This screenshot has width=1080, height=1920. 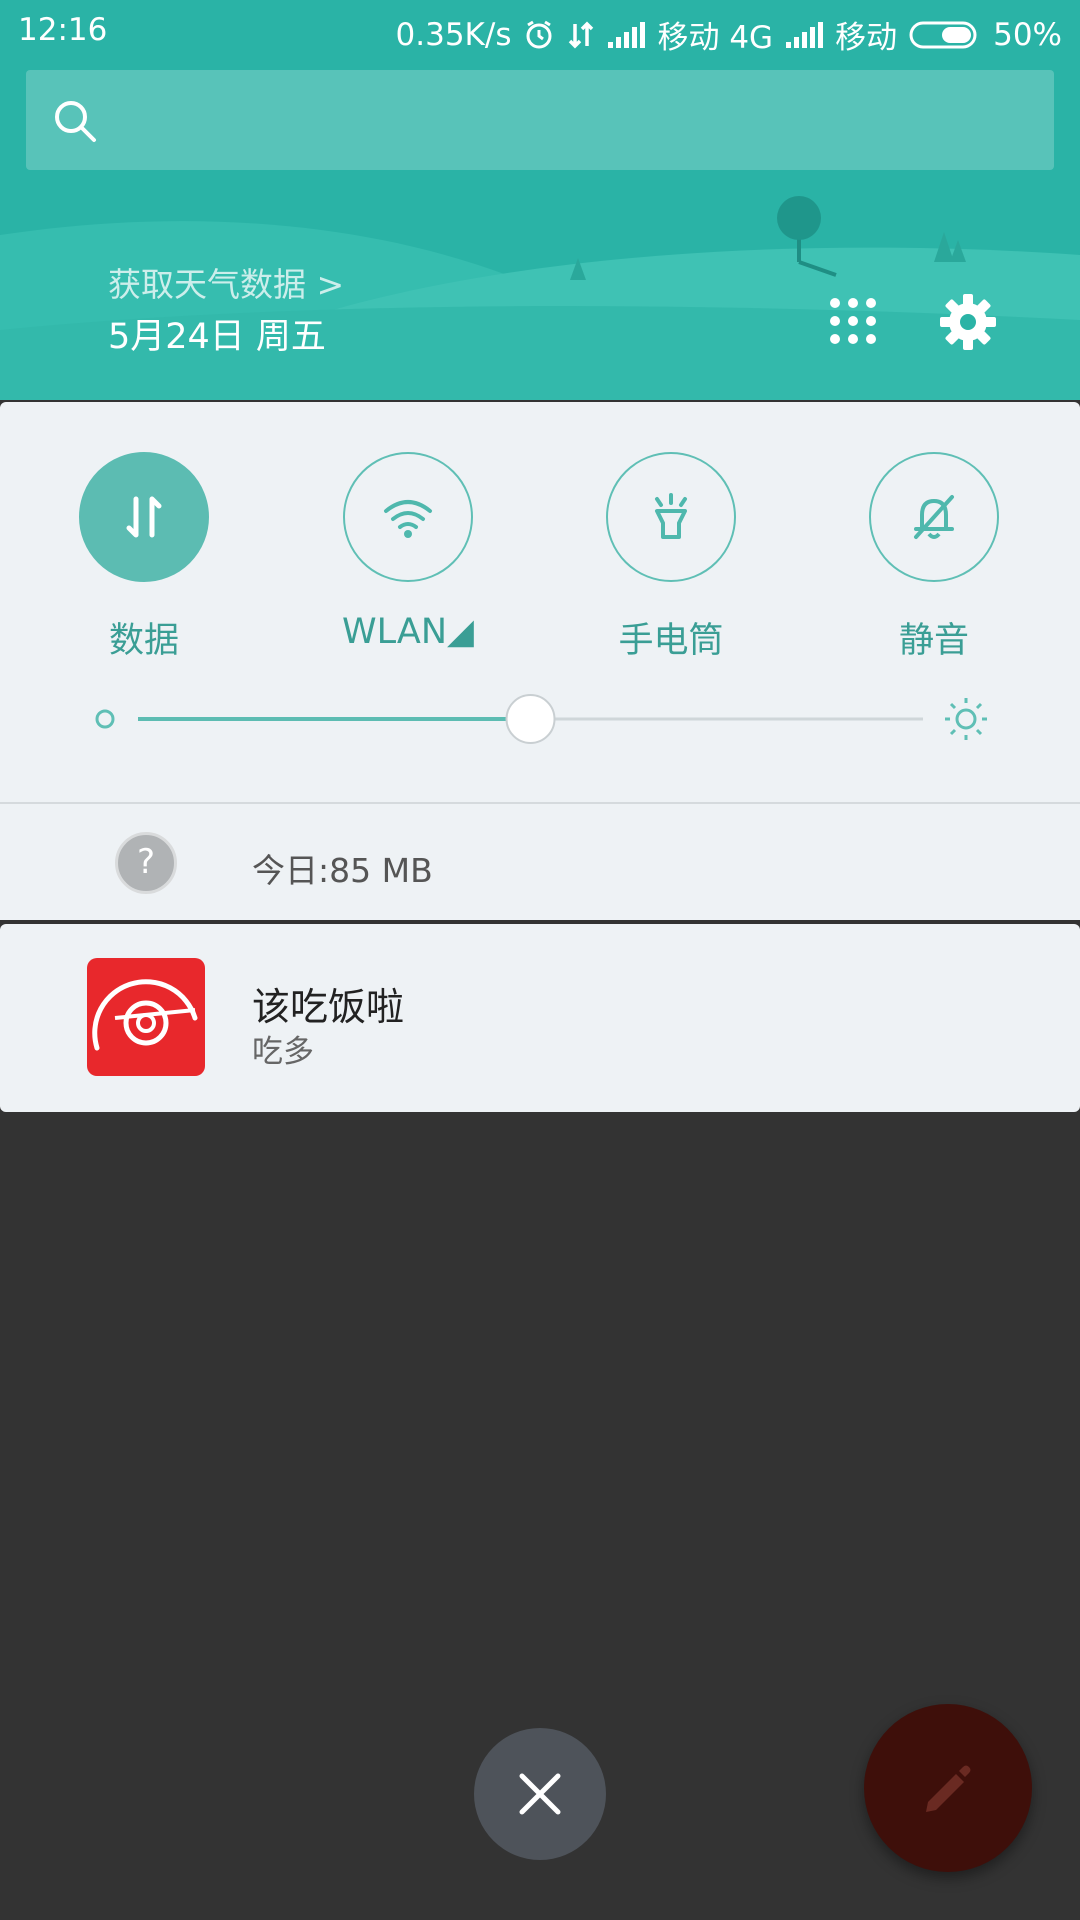 What do you see at coordinates (581, 35) in the screenshot?
I see `data-arrows-icon` at bounding box center [581, 35].